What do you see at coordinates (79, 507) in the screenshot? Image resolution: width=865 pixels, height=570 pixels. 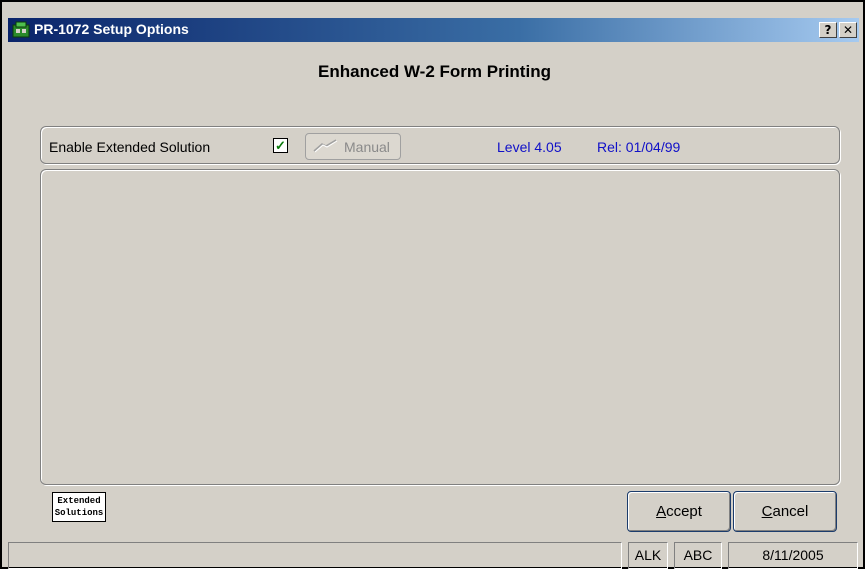 I see `extended-solutions-logo: Extended Solutions` at bounding box center [79, 507].